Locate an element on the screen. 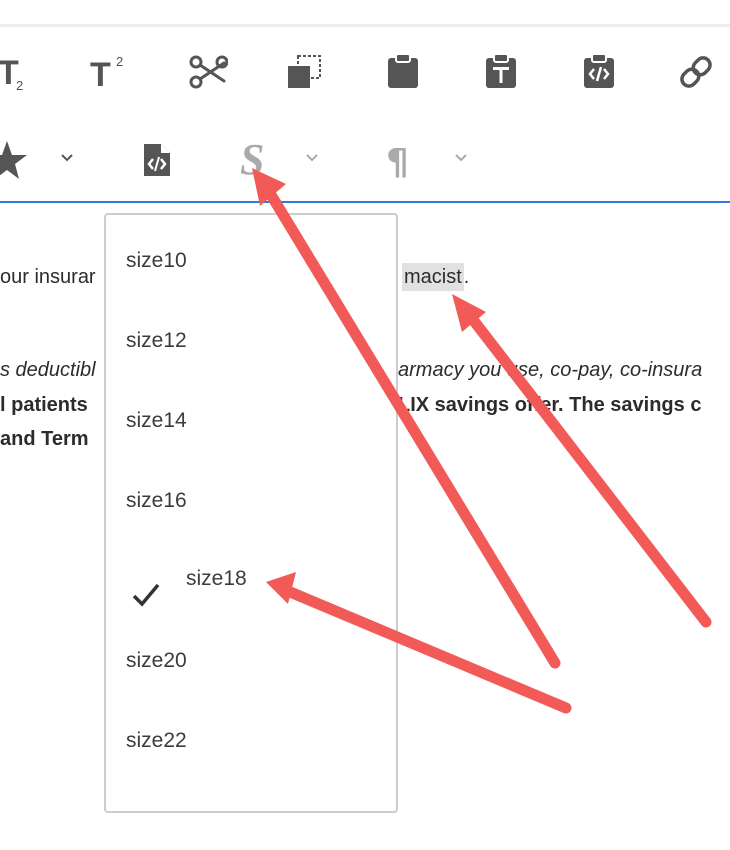 This screenshot has height=850, width=730. font-size-option-size14: size14 is located at coordinates (251, 421).